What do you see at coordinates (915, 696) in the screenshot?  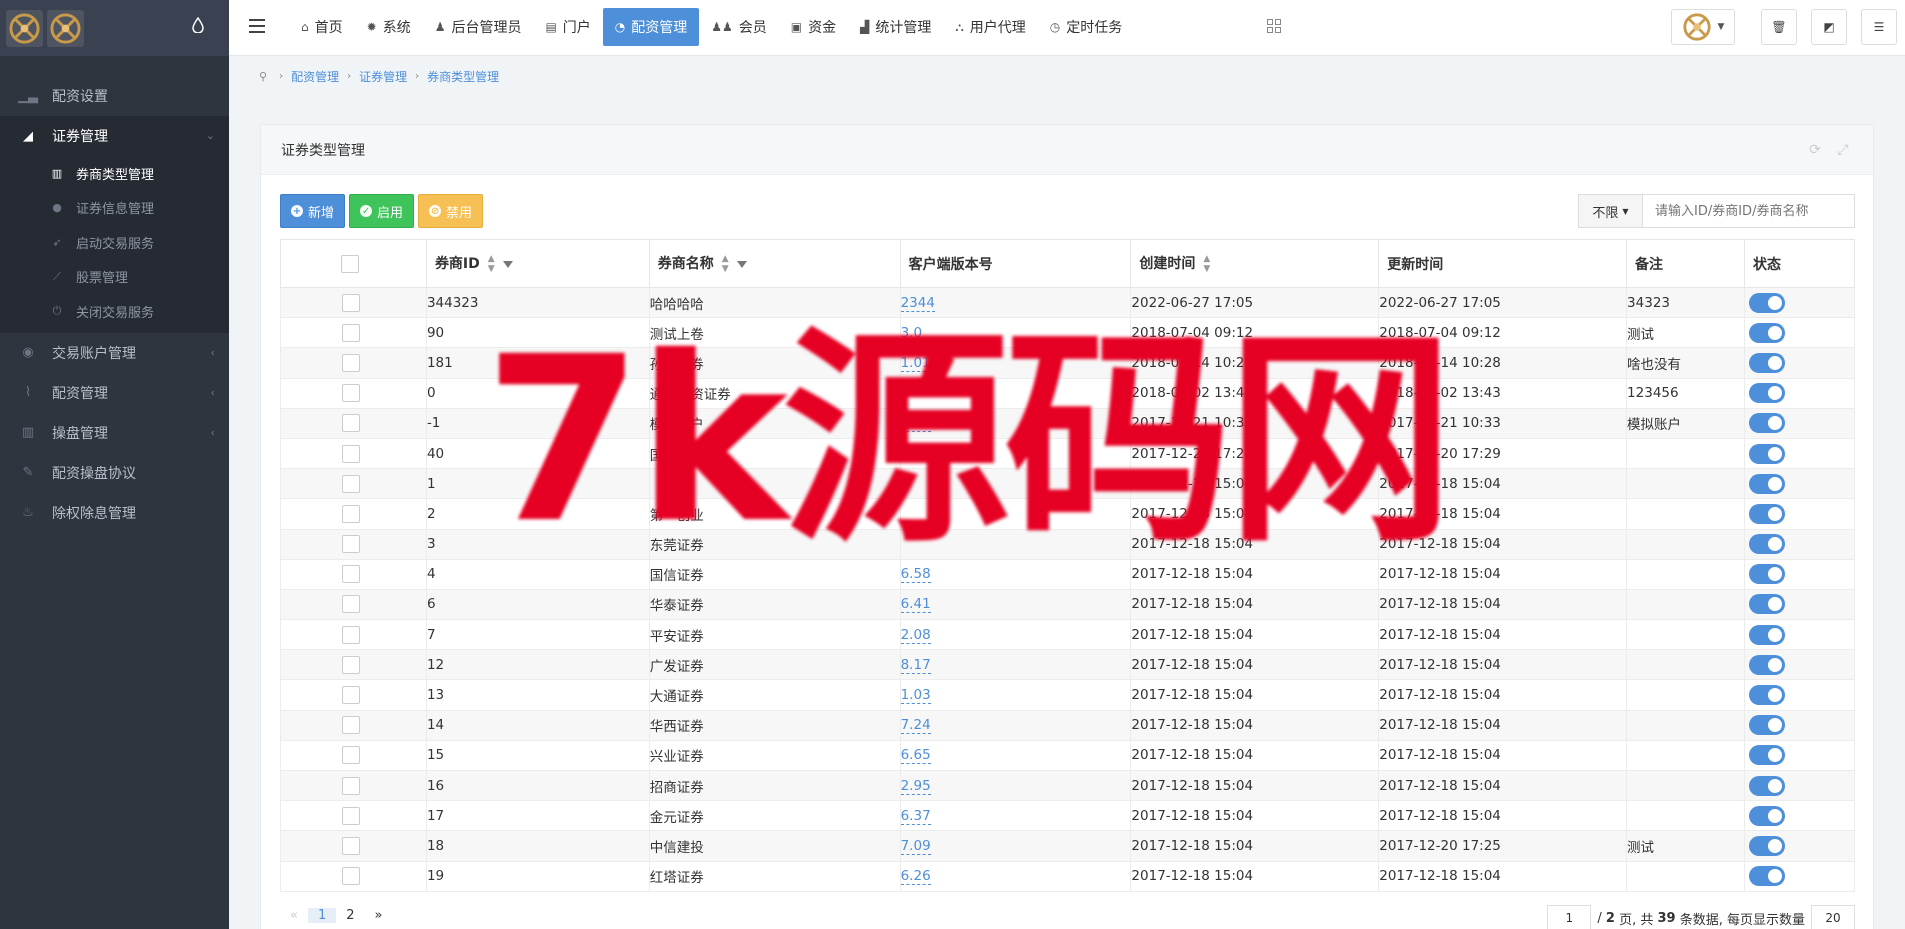 I see `version-editable-link: 1.03` at bounding box center [915, 696].